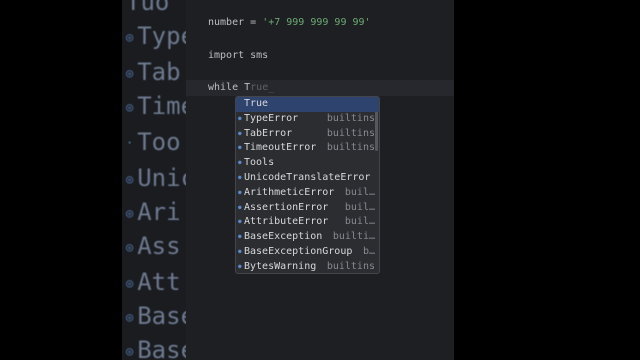  What do you see at coordinates (298, 251) in the screenshot?
I see `completion-item-label: BaseExceptionGroup` at bounding box center [298, 251].